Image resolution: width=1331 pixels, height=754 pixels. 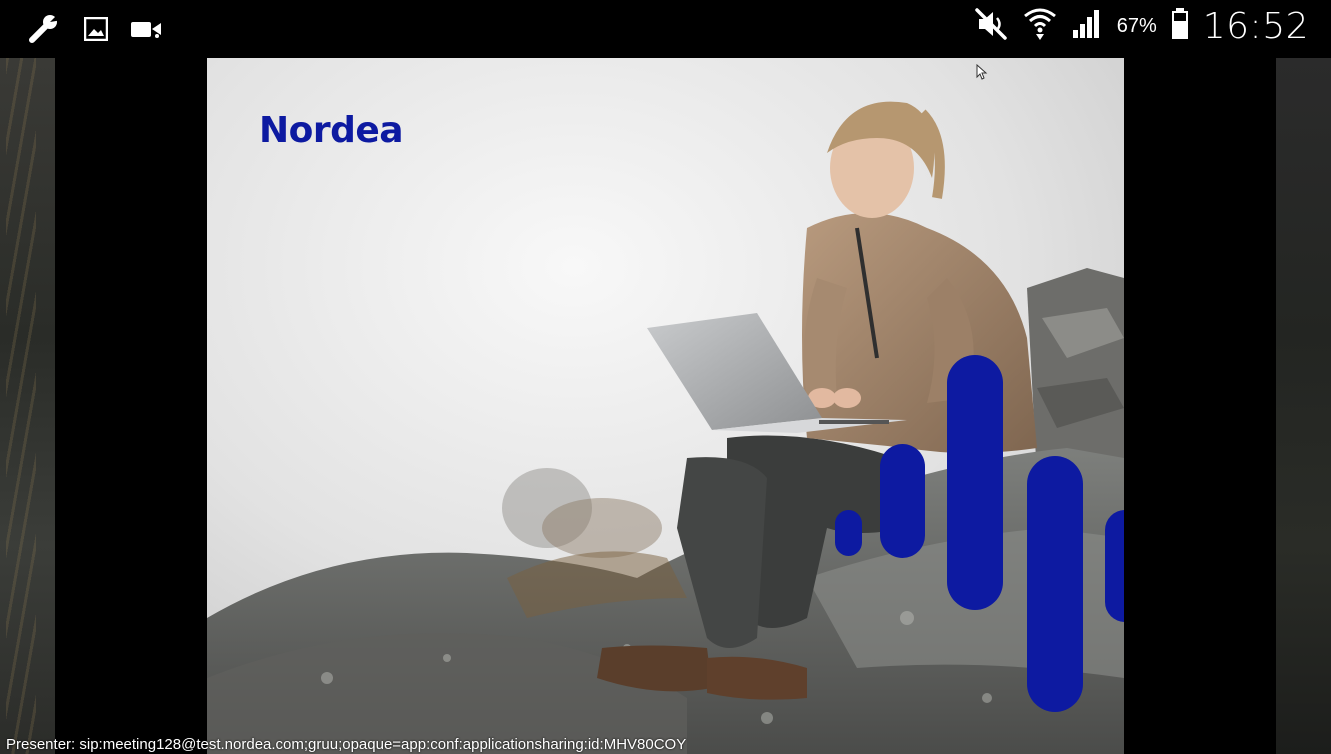 I want to click on status-bar: 67% 16:52, so click(x=665, y=29).